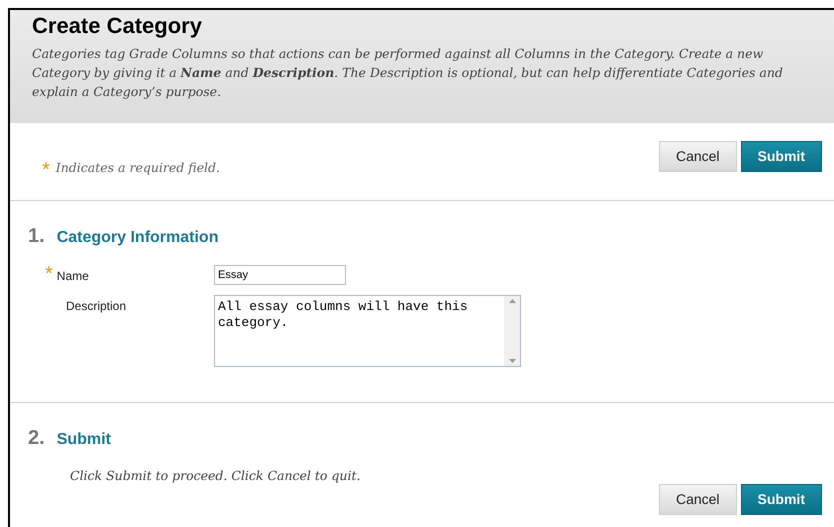 Image resolution: width=834 pixels, height=527 pixels. Describe the element at coordinates (72, 276) in the screenshot. I see `field-label: Name` at that location.